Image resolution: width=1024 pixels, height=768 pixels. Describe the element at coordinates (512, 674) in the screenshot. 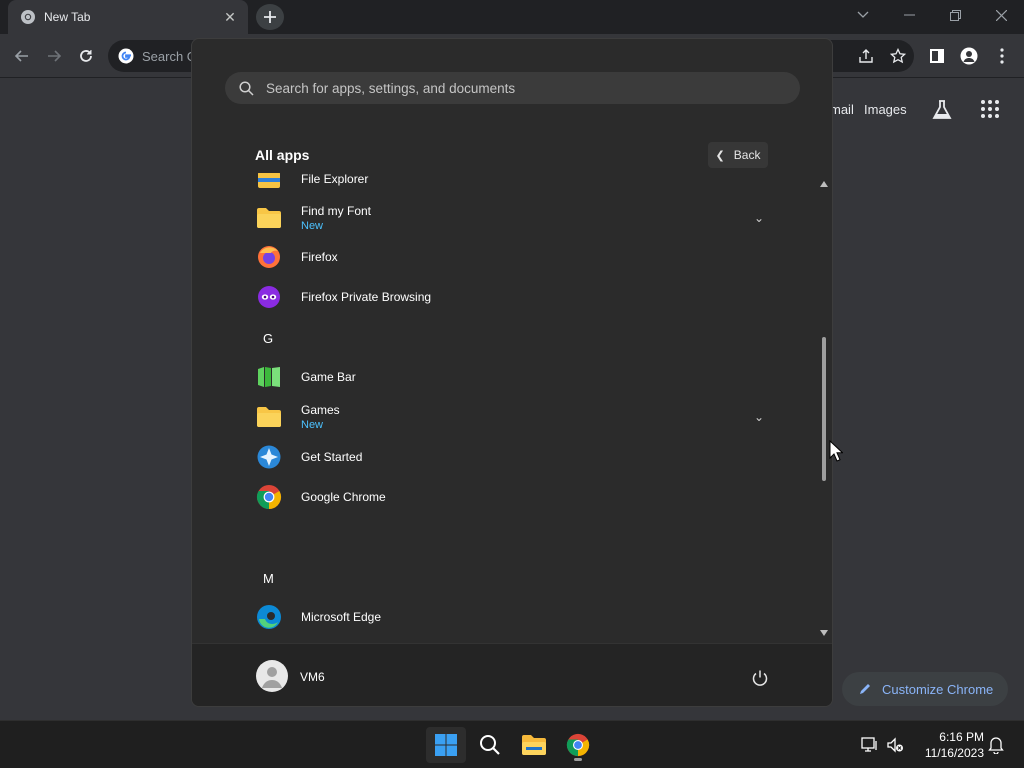

I see `start-footer: VM6` at that location.